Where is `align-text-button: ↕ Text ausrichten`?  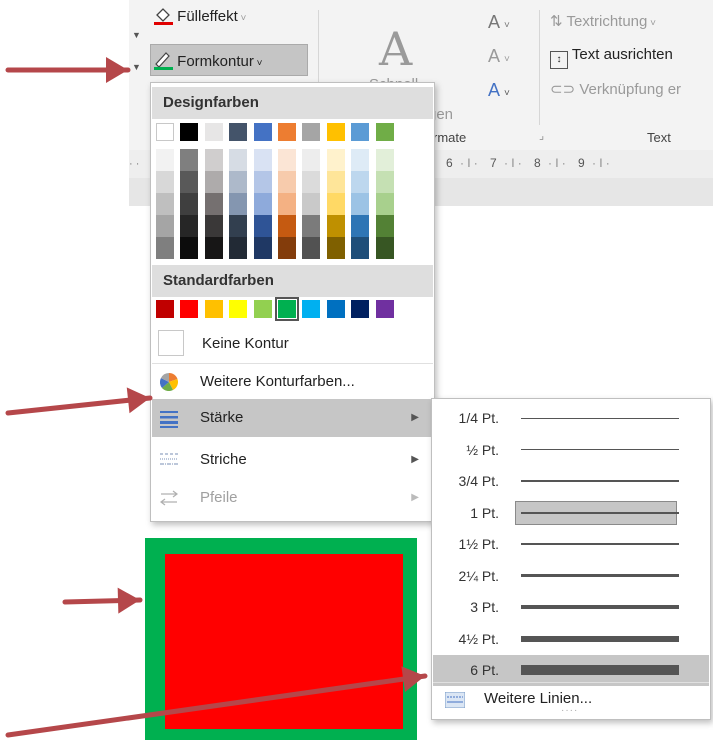 align-text-button: ↕ Text ausrichten is located at coordinates (611, 57).